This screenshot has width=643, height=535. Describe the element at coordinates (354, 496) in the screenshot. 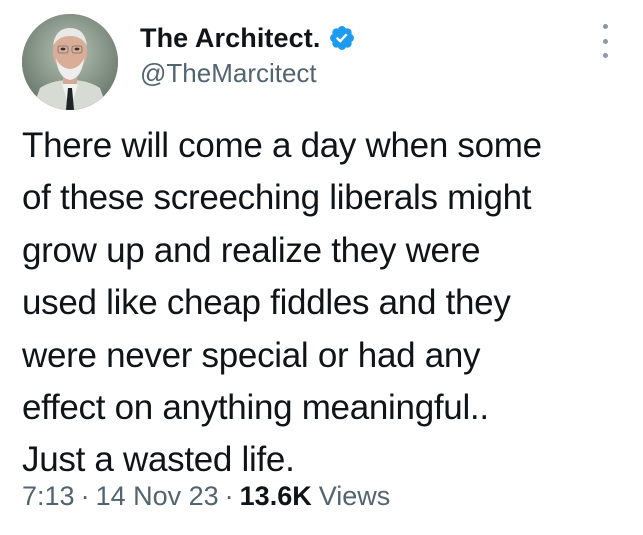

I see `views-label: Views` at that location.